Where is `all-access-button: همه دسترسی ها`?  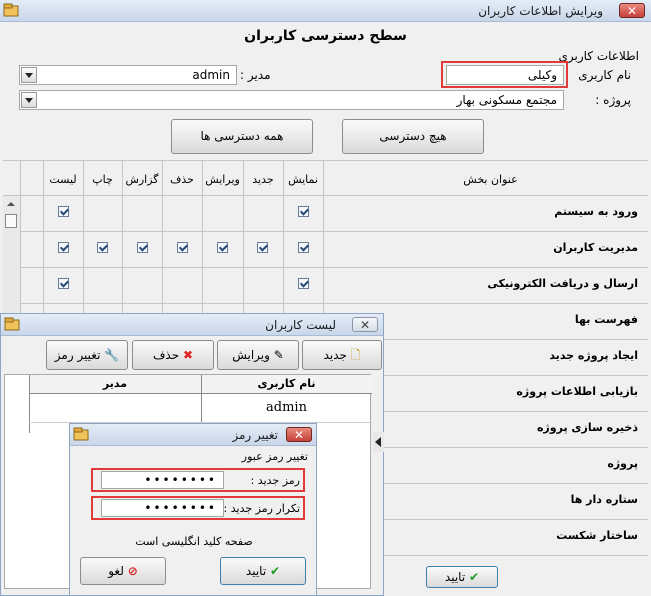
all-access-button: همه دسترسی ها is located at coordinates (242, 136).